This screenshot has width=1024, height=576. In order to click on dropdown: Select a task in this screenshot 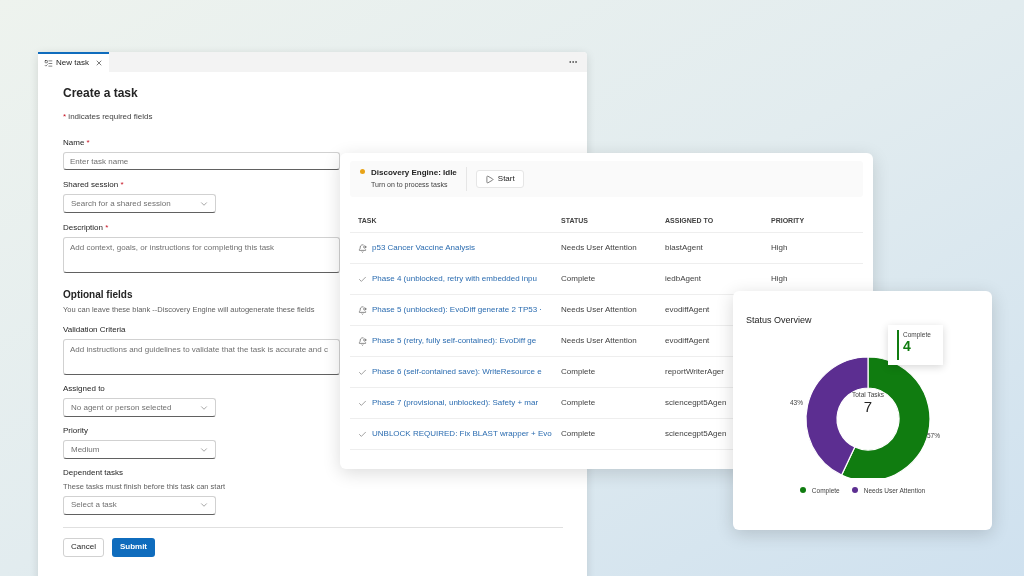, I will do `click(139, 505)`.